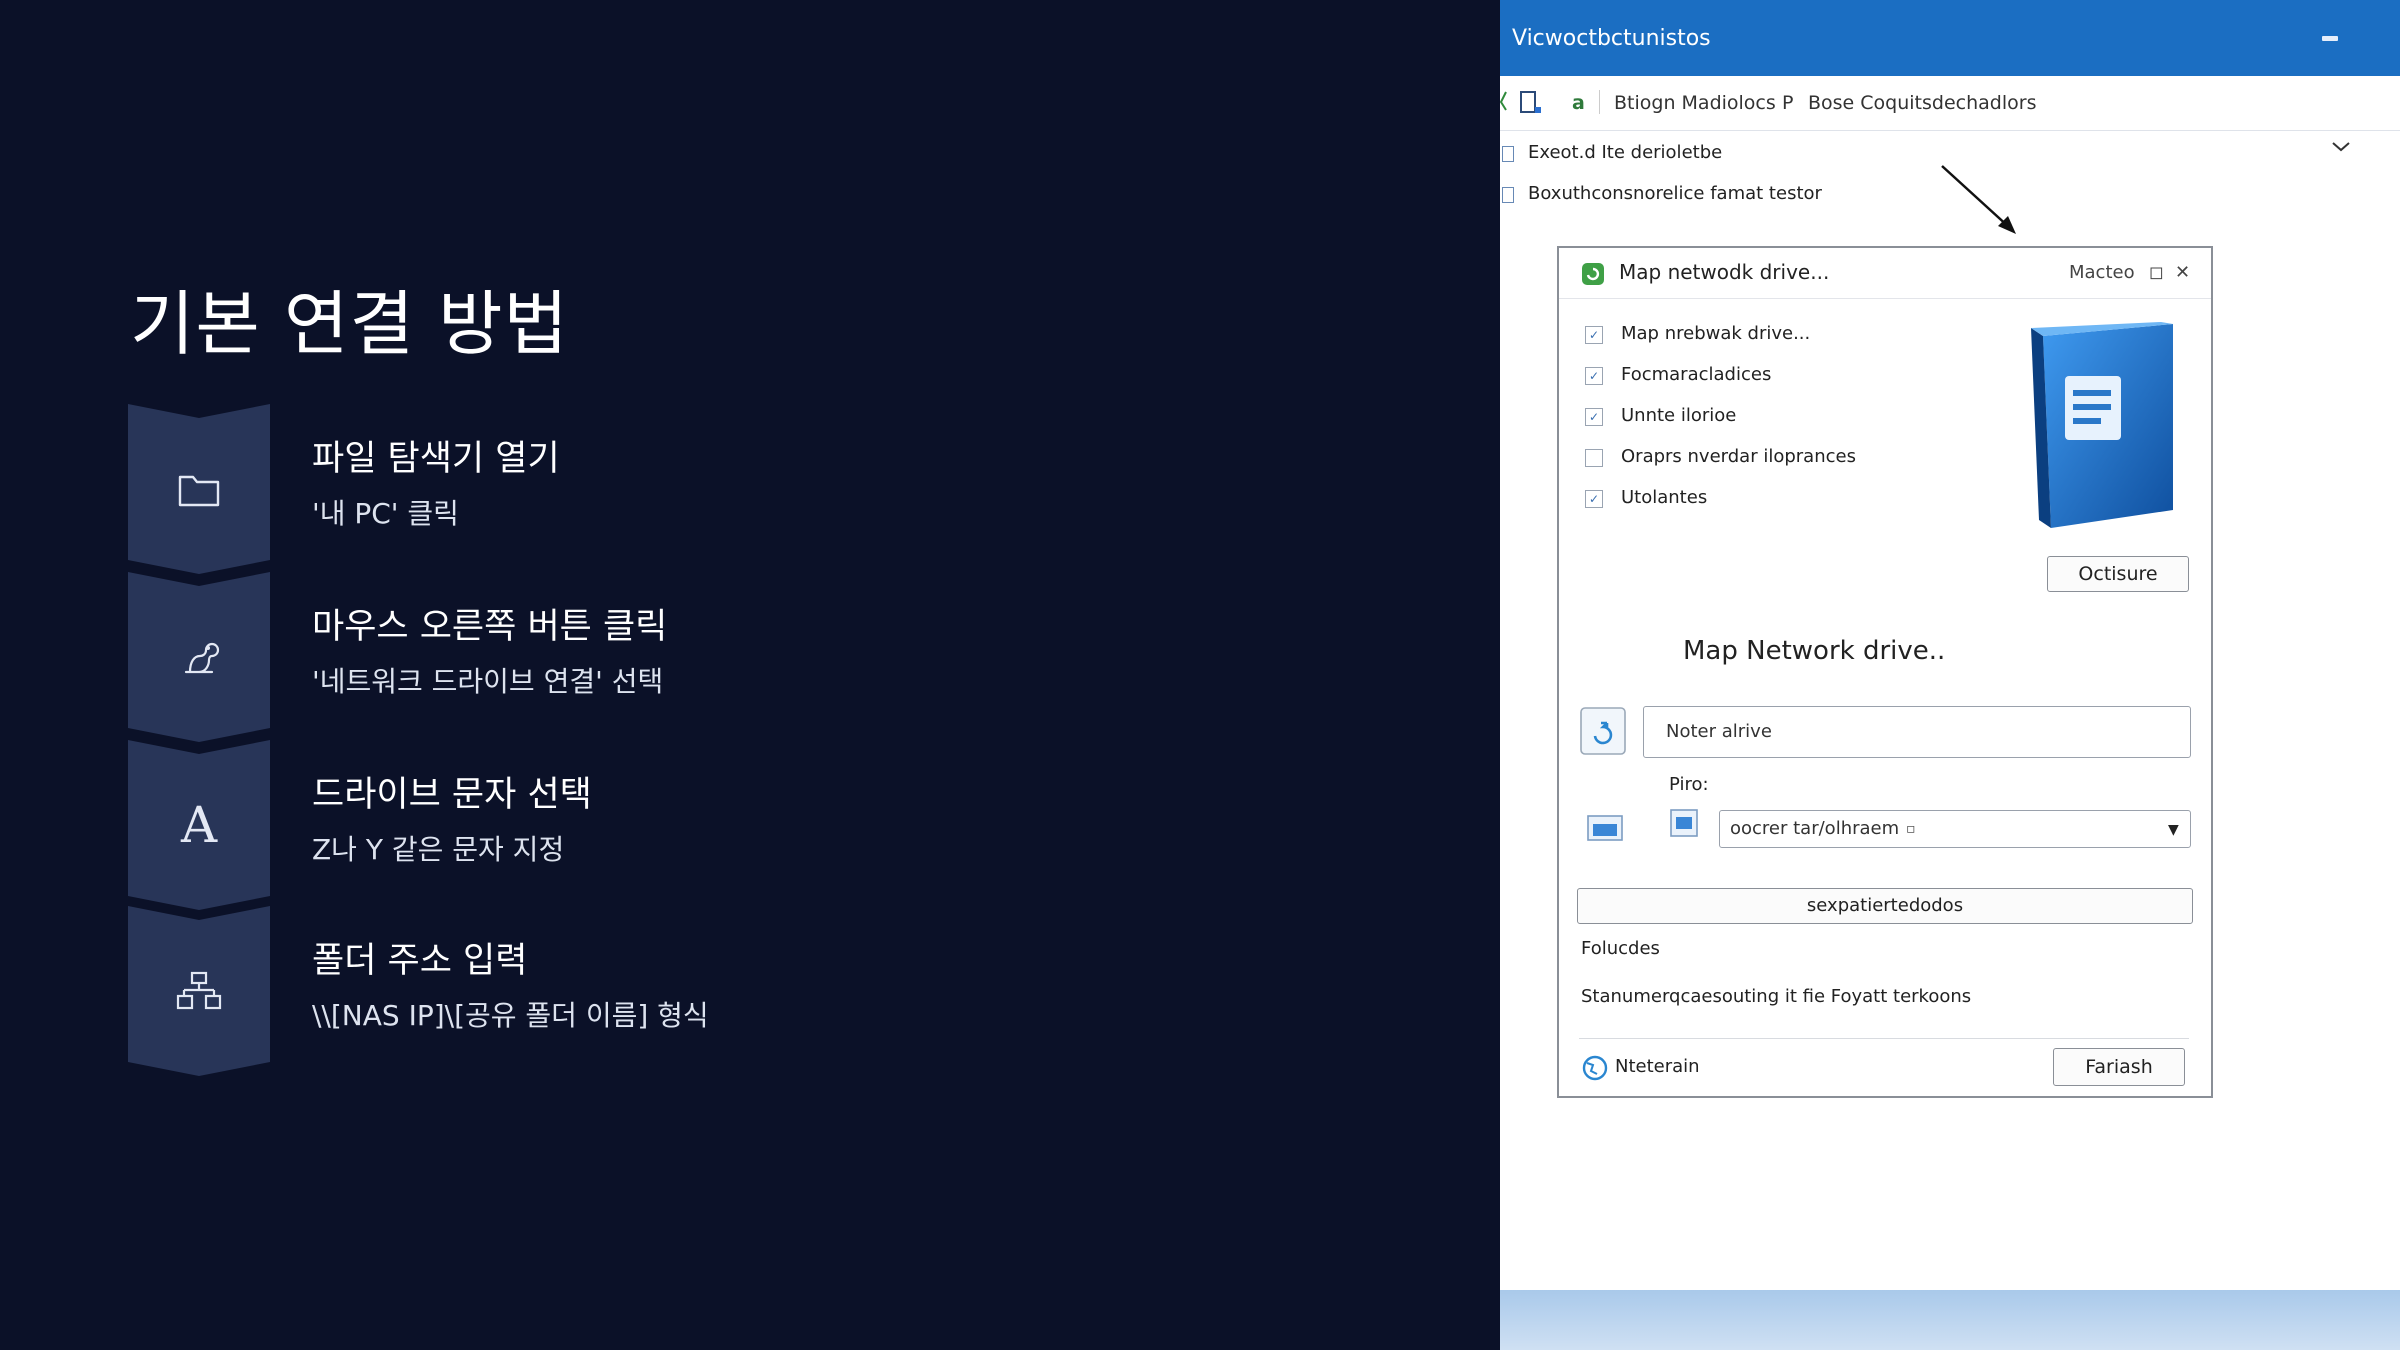 The width and height of the screenshot is (2400, 1350). What do you see at coordinates (488, 681) in the screenshot?
I see `step-desc: '네트워크 드라이브 연결' 선택` at bounding box center [488, 681].